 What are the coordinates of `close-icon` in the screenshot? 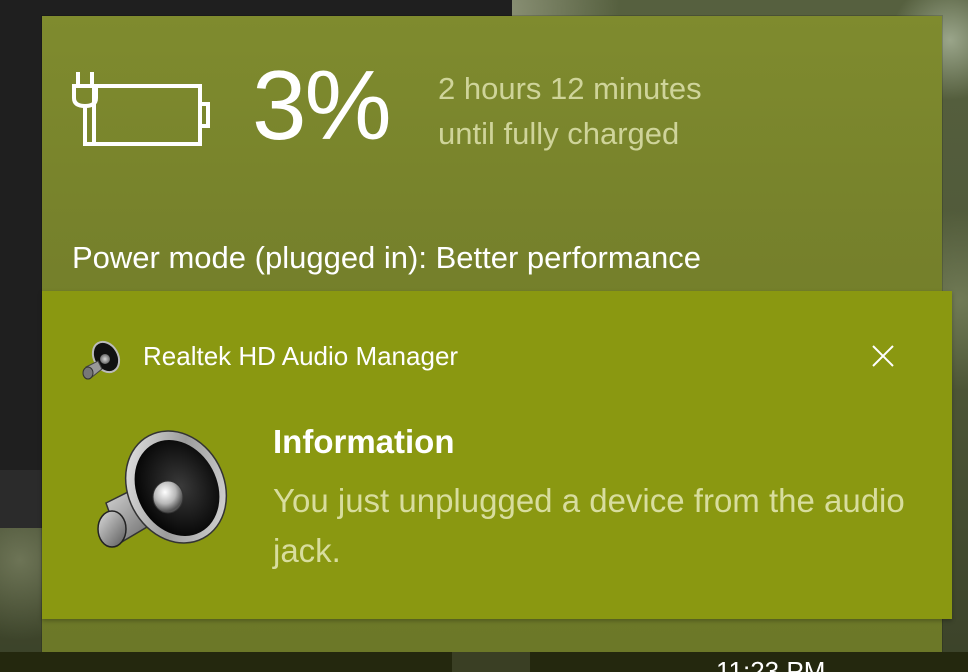 It's located at (883, 356).